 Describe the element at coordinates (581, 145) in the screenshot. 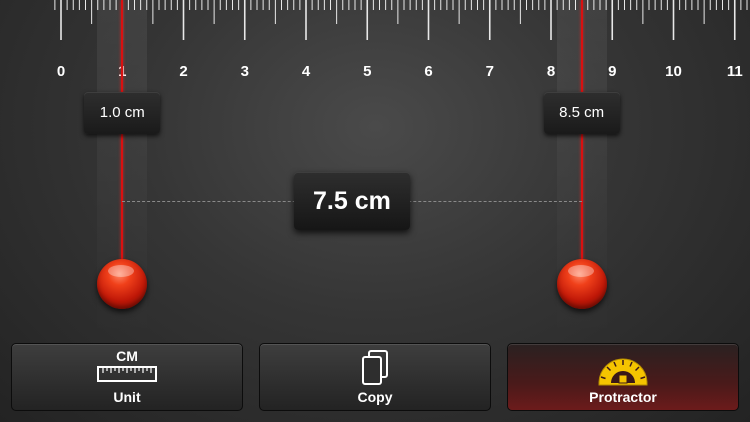

I see `right-laser-line` at that location.